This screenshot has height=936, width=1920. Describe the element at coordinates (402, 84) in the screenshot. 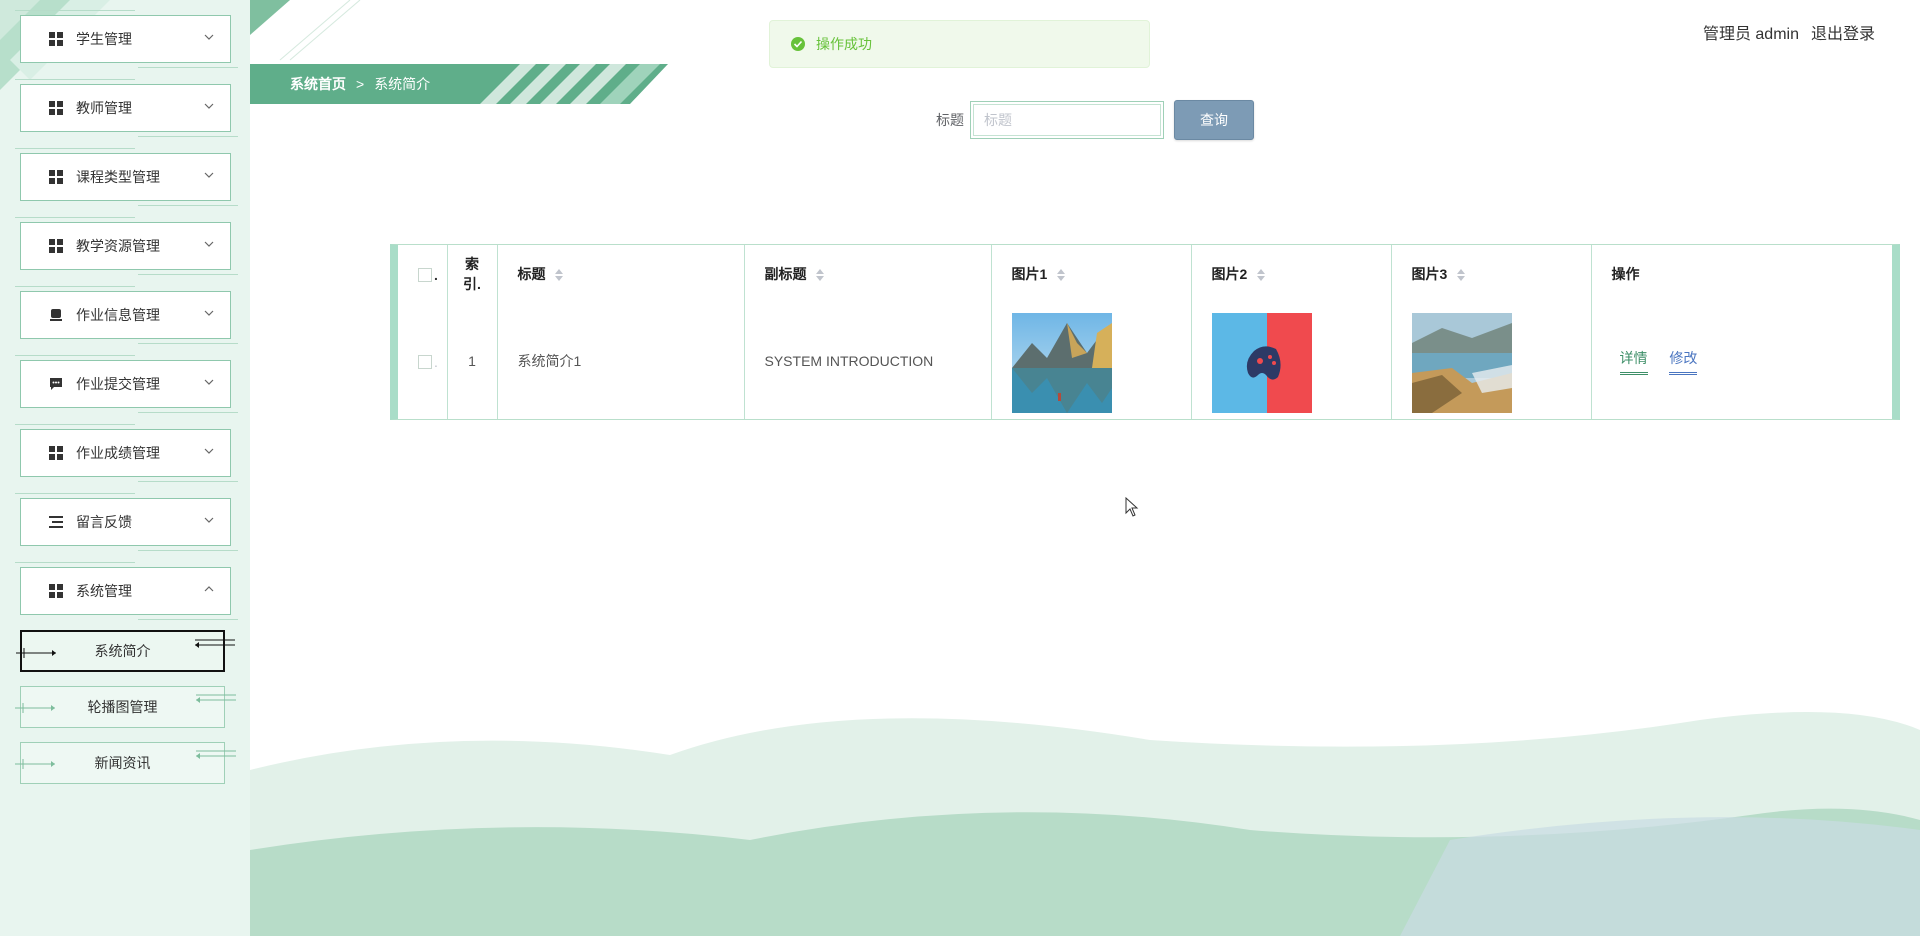

I see `breadcrumb-current: 系统简介` at that location.